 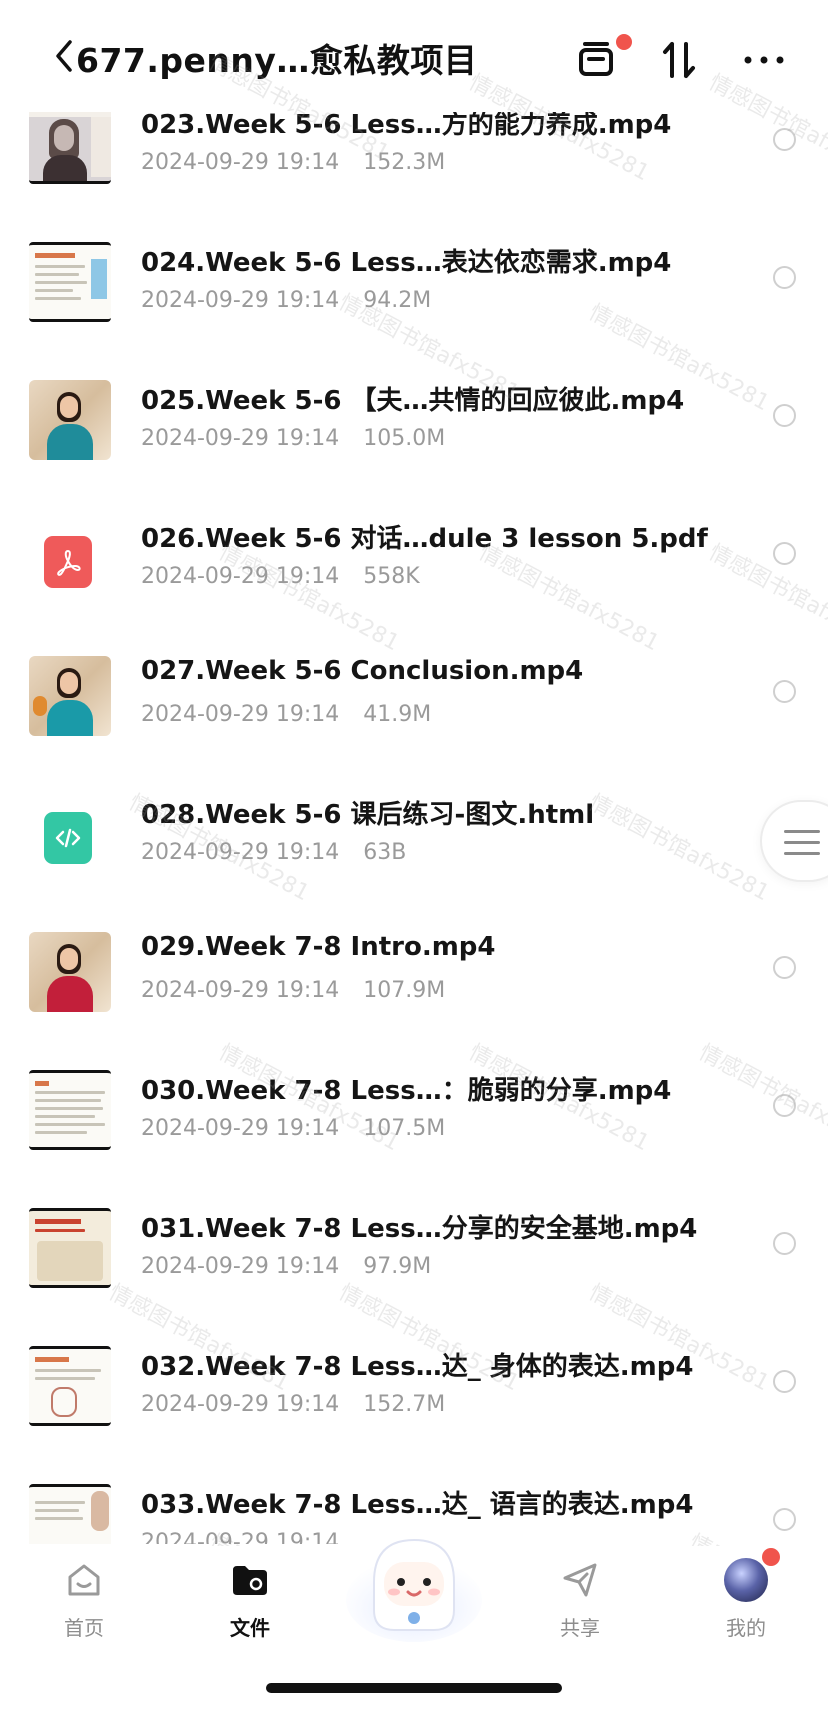 I want to click on file-meta: 2024-09-29 19:14 107.9M, so click(x=293, y=990).